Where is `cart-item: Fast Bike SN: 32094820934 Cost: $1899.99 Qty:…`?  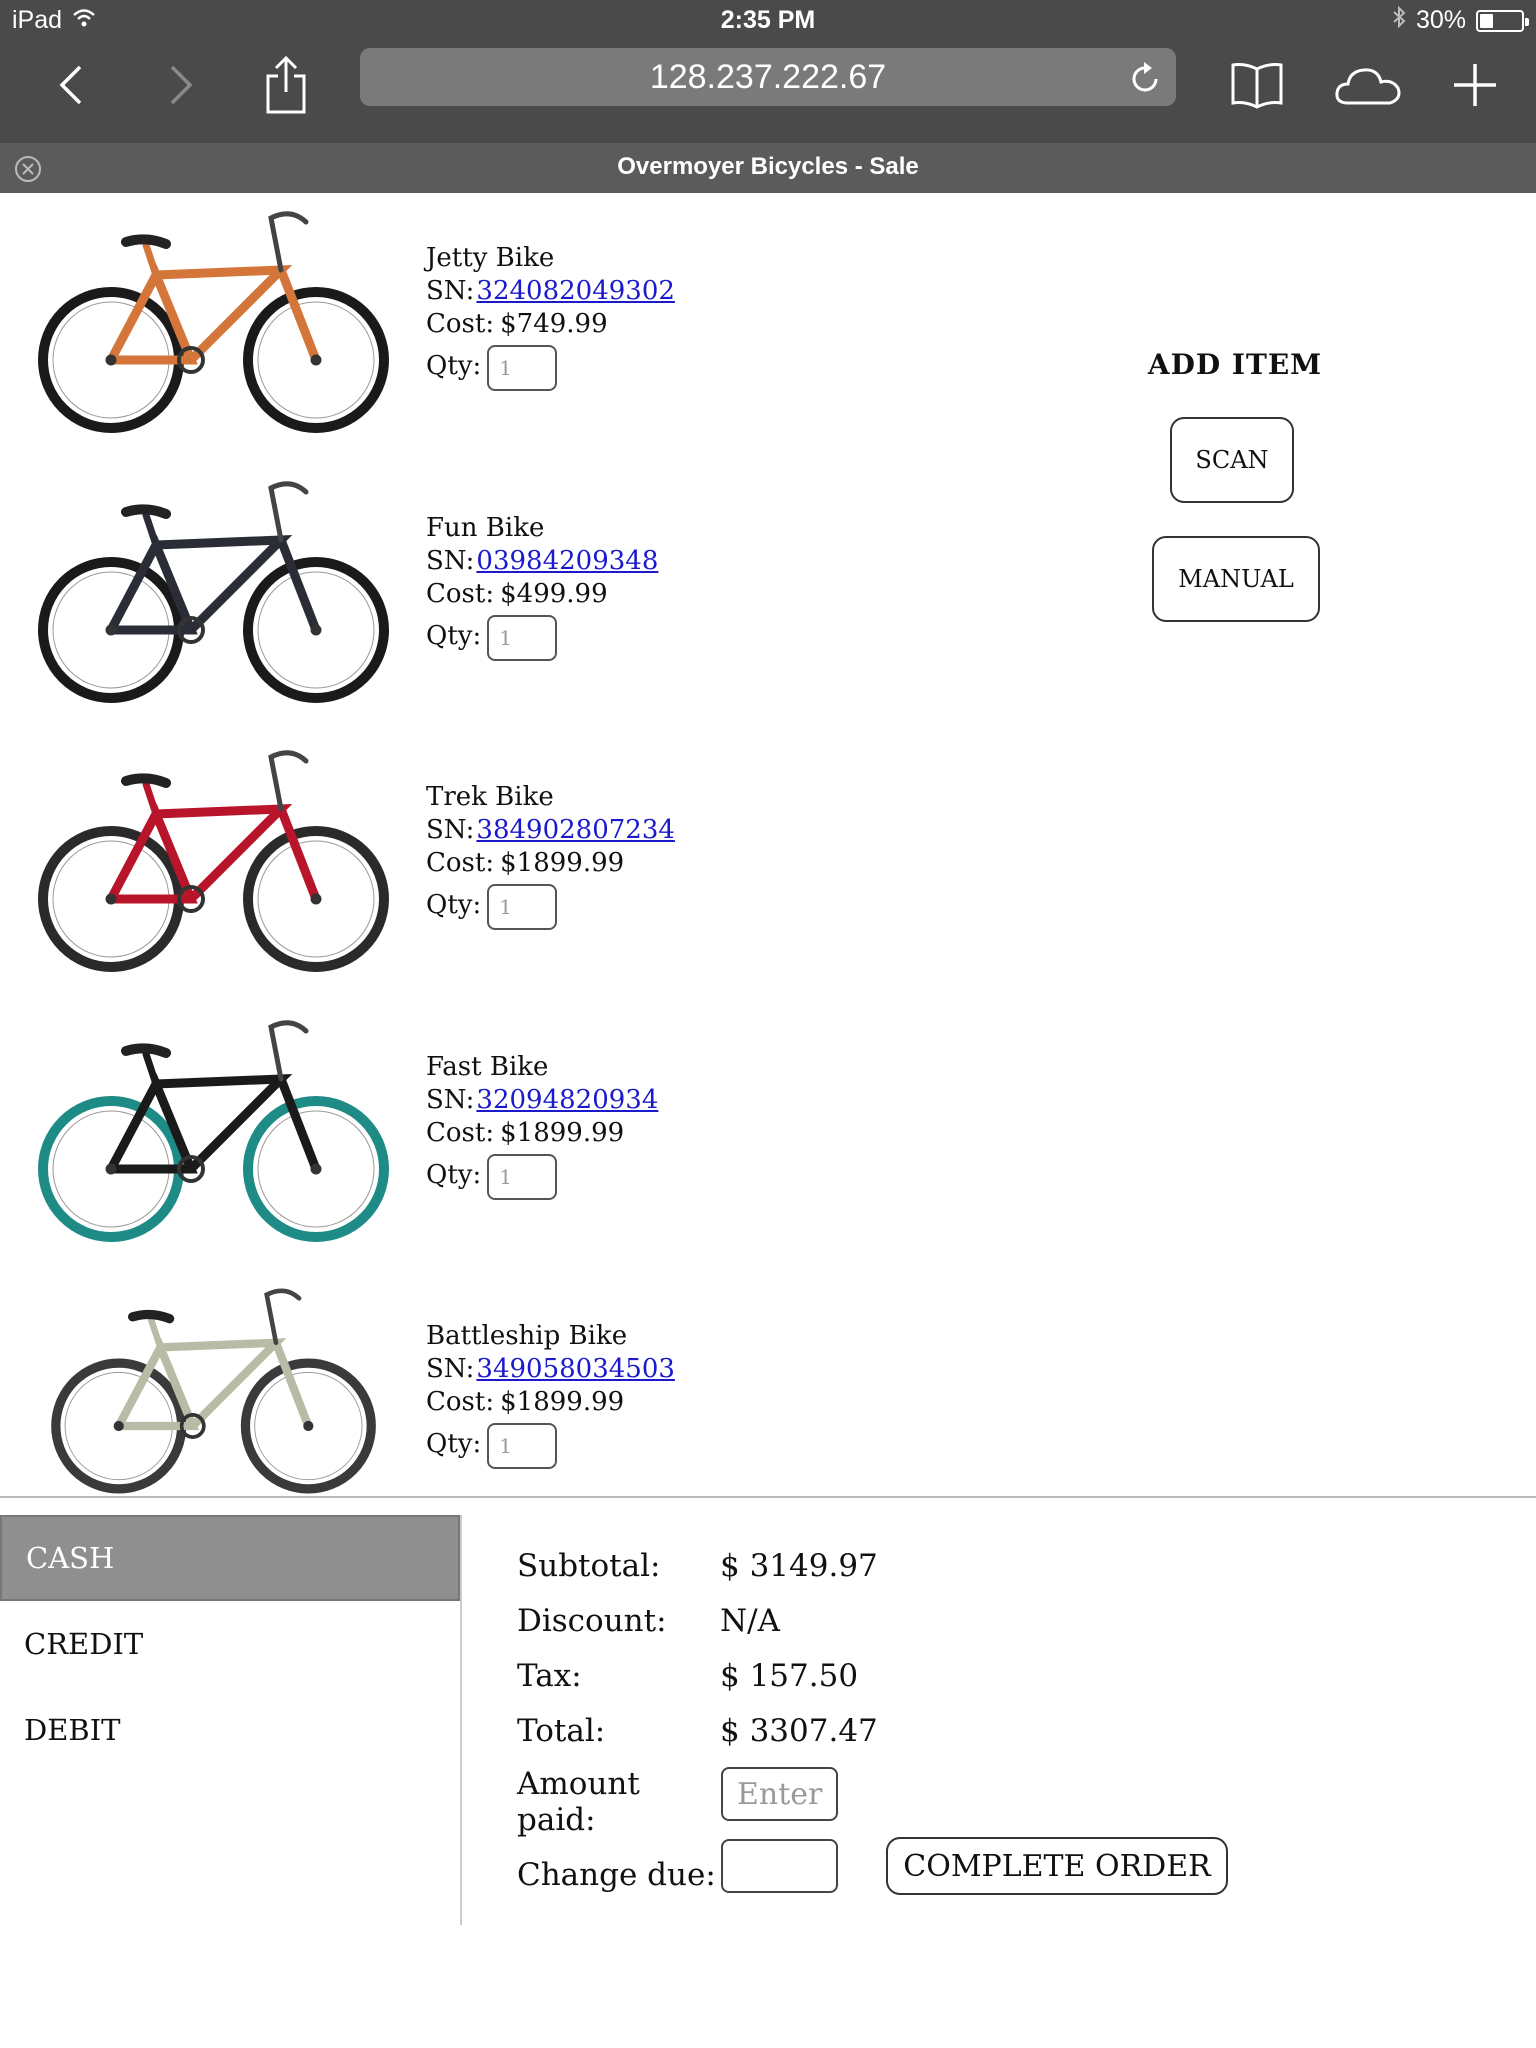 cart-item: Fast Bike SN: 32094820934 Cost: $1899.99 Qty:… is located at coordinates (500, 1139).